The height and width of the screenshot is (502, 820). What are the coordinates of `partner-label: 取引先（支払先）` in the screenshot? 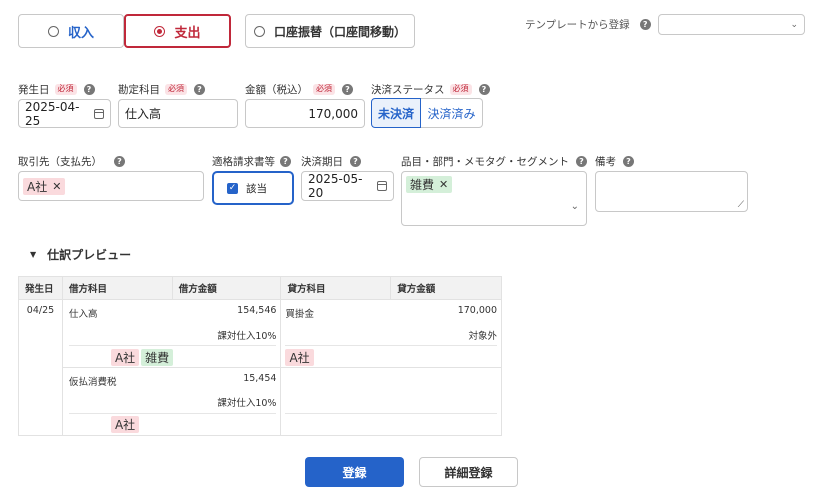 It's located at (60, 162).